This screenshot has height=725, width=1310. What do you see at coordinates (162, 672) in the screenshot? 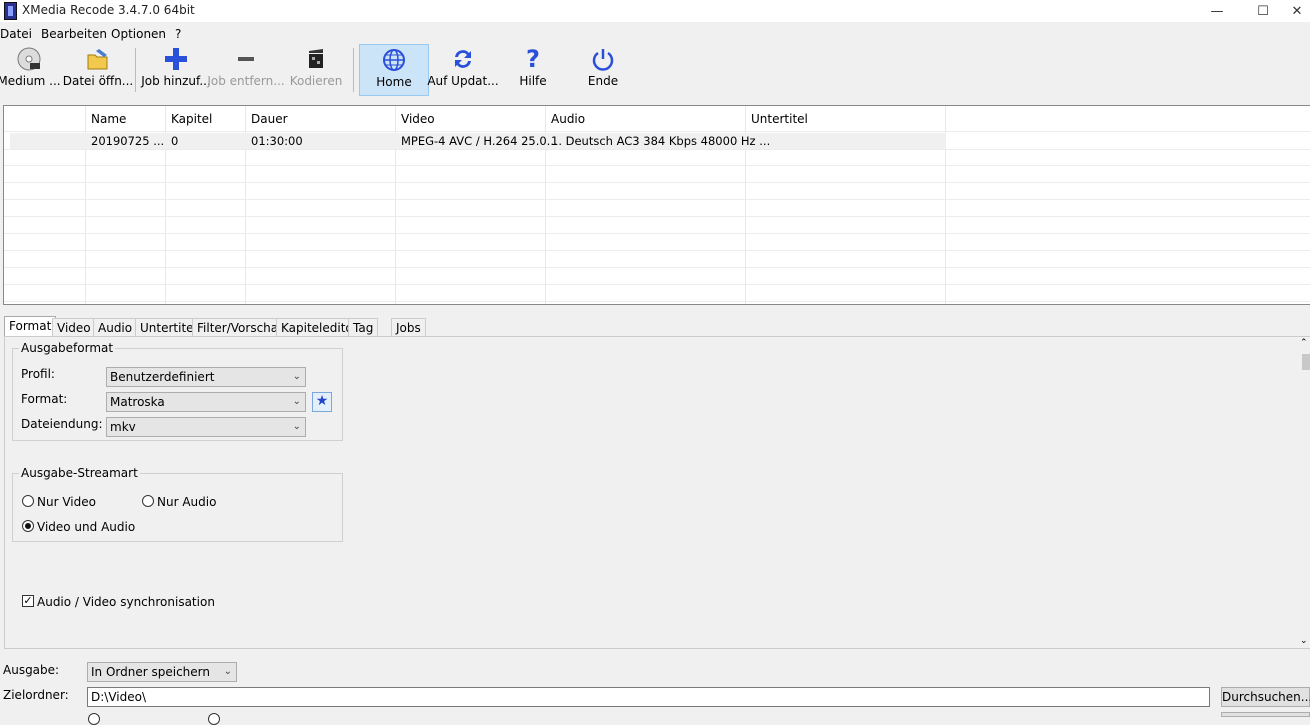
I see `output-select: In Ordner speichern ⌄` at bounding box center [162, 672].